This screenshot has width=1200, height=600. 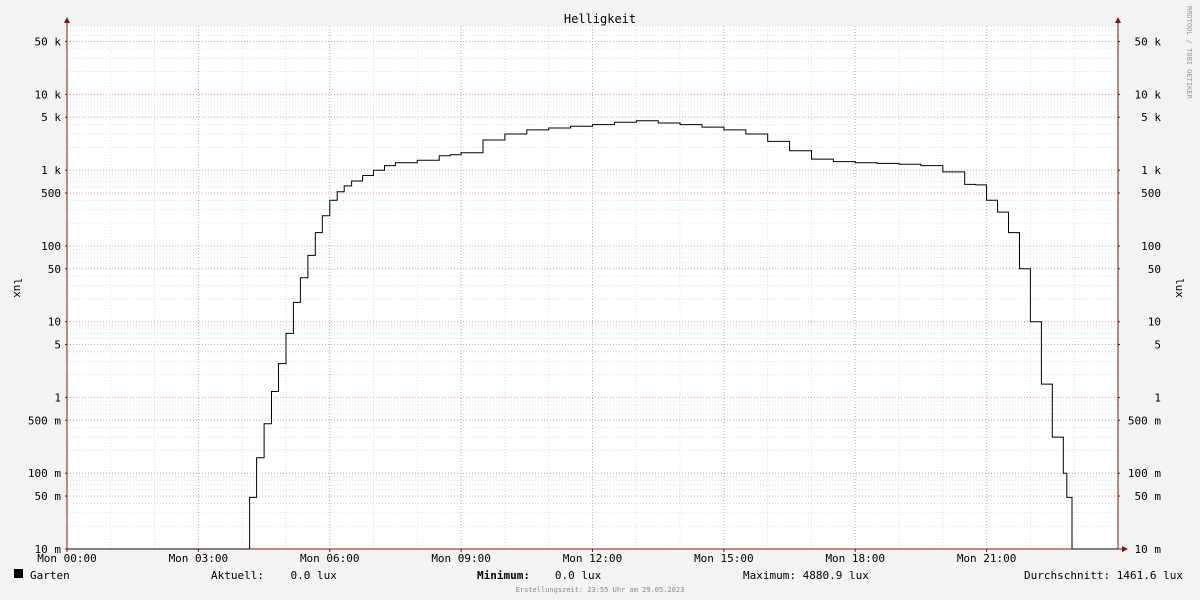 What do you see at coordinates (50, 575) in the screenshot?
I see `legend-series-label: Garten` at bounding box center [50, 575].